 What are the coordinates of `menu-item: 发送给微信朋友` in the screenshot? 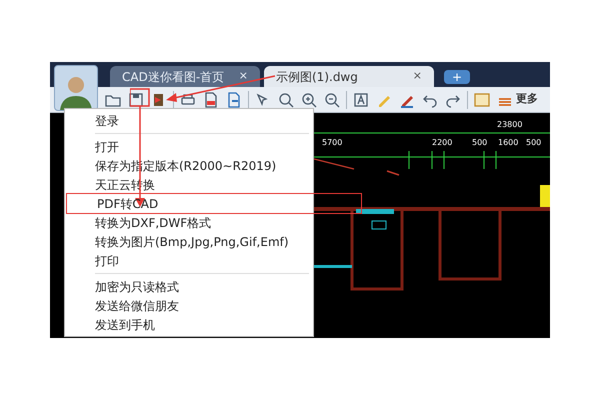 It's located at (189, 305).